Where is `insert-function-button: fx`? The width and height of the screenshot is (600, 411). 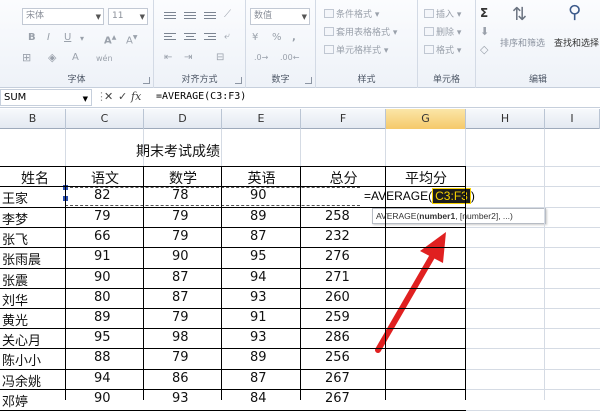
insert-function-button: fx is located at coordinates (136, 97).